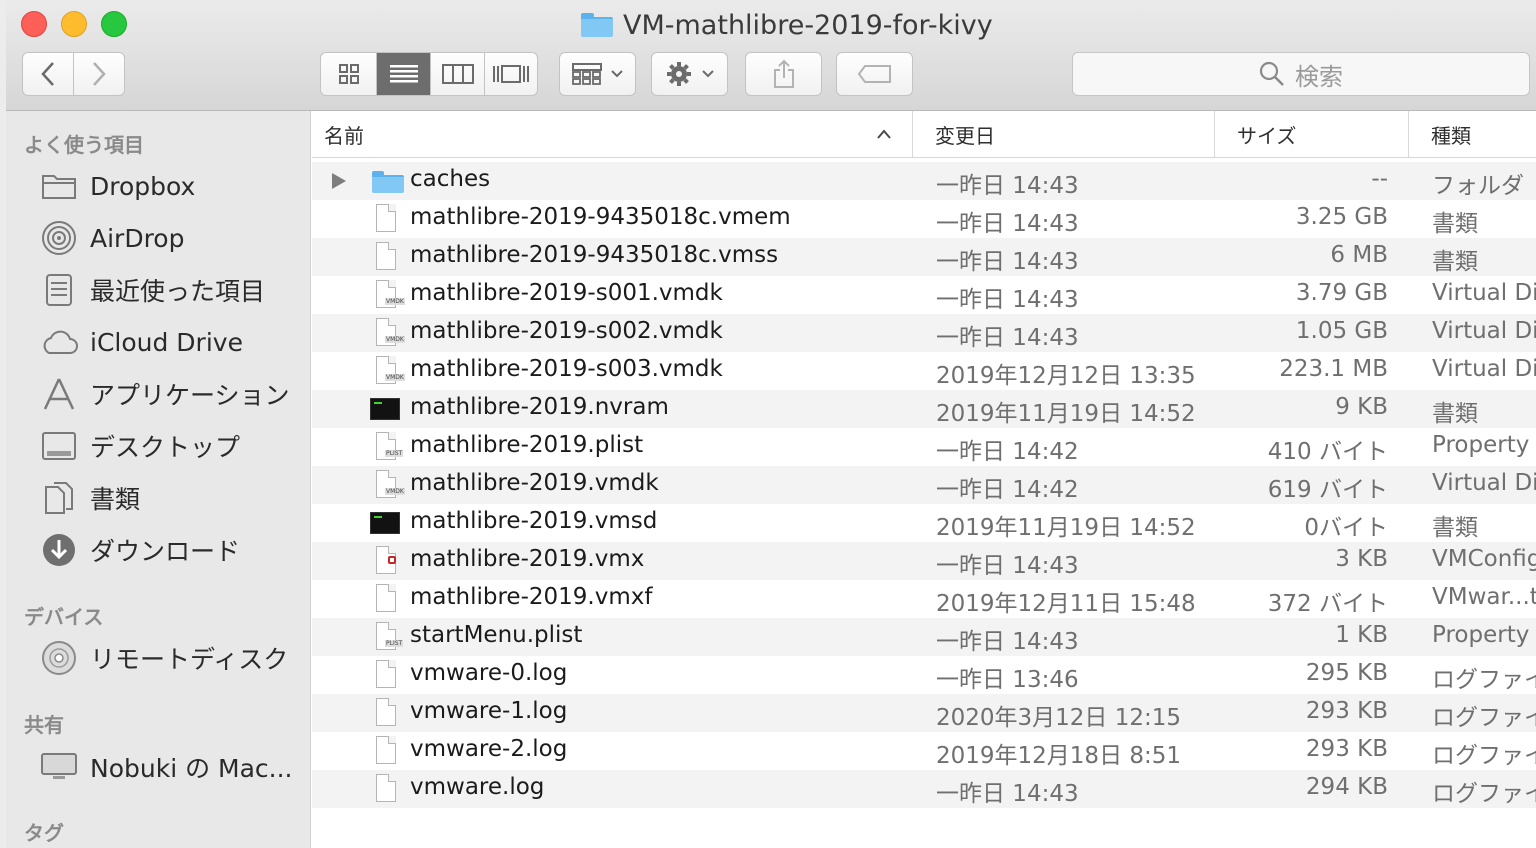 The image size is (1536, 848). What do you see at coordinates (166, 342) in the screenshot?
I see `sidebar-item-label: iCloud Drive` at bounding box center [166, 342].